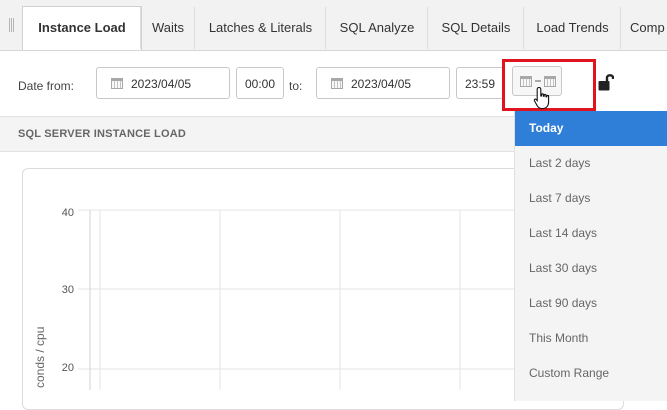 This screenshot has width=667, height=410. I want to click on y-tick-label: 20, so click(67, 368).